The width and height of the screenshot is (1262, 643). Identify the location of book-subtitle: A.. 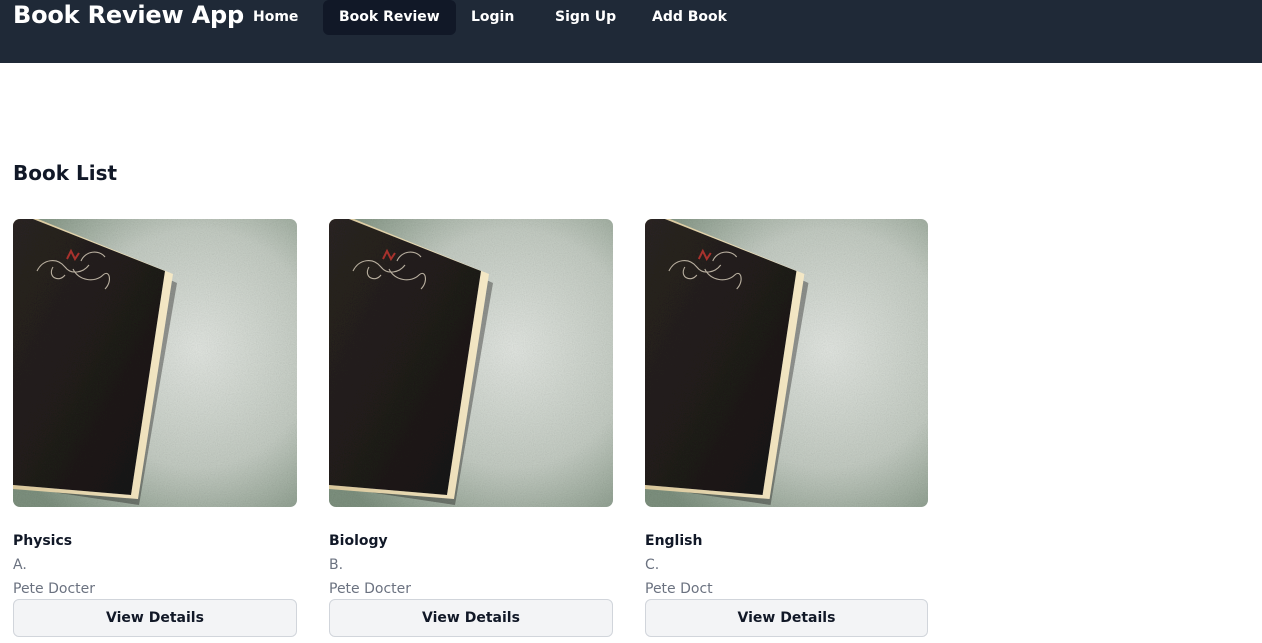
(20, 565).